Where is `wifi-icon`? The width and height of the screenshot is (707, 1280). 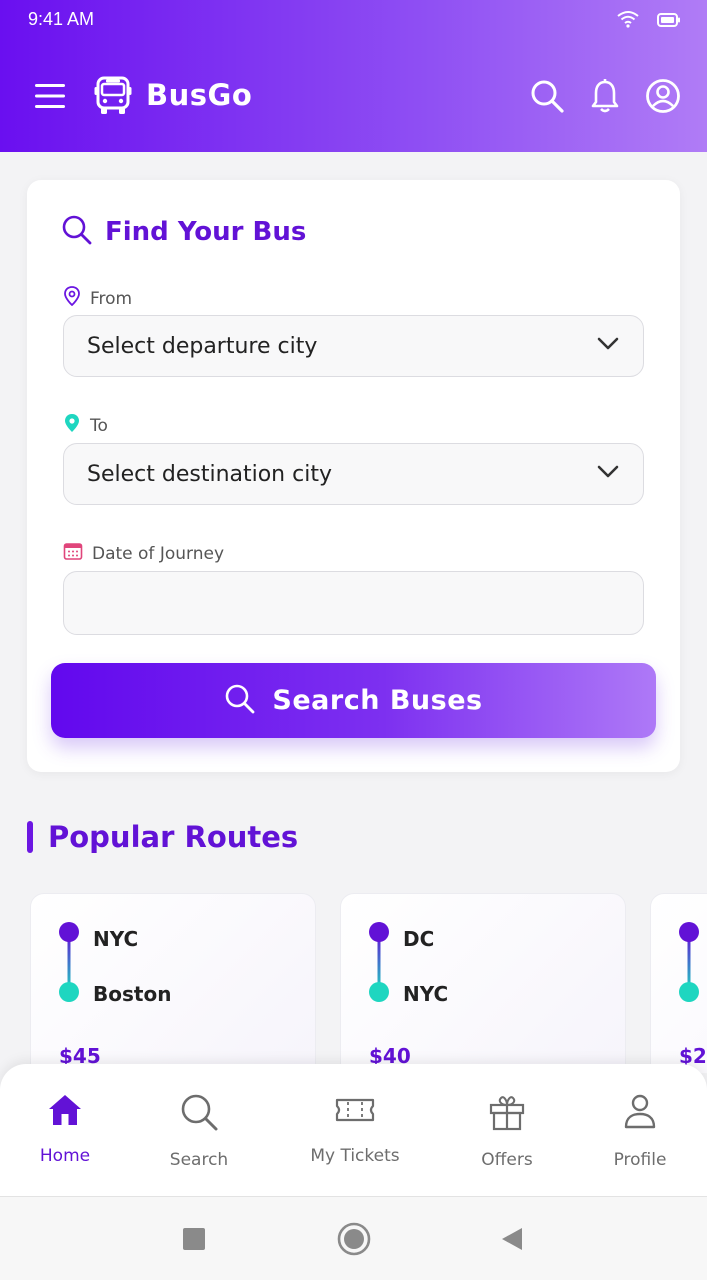 wifi-icon is located at coordinates (628, 21).